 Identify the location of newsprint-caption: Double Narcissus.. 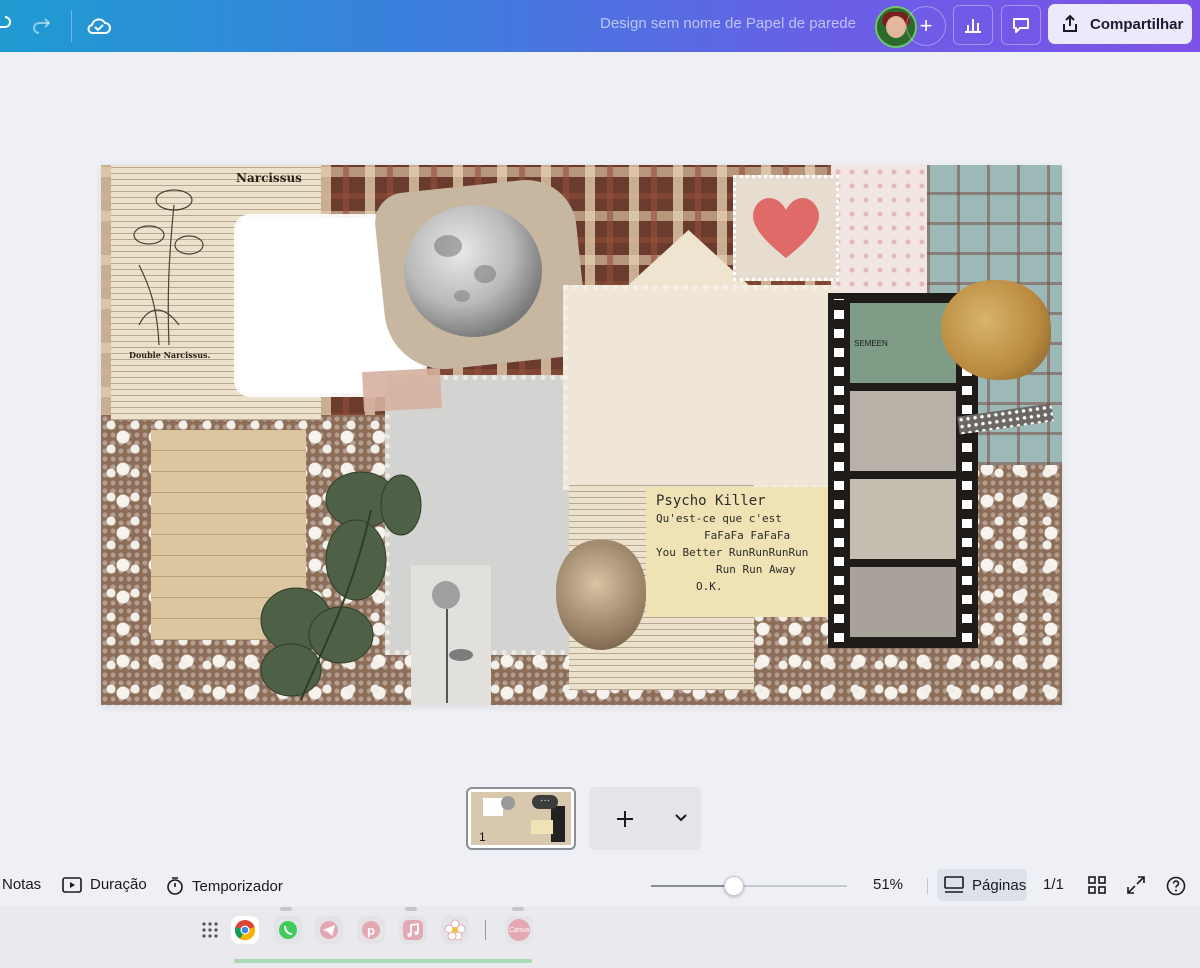
(170, 355).